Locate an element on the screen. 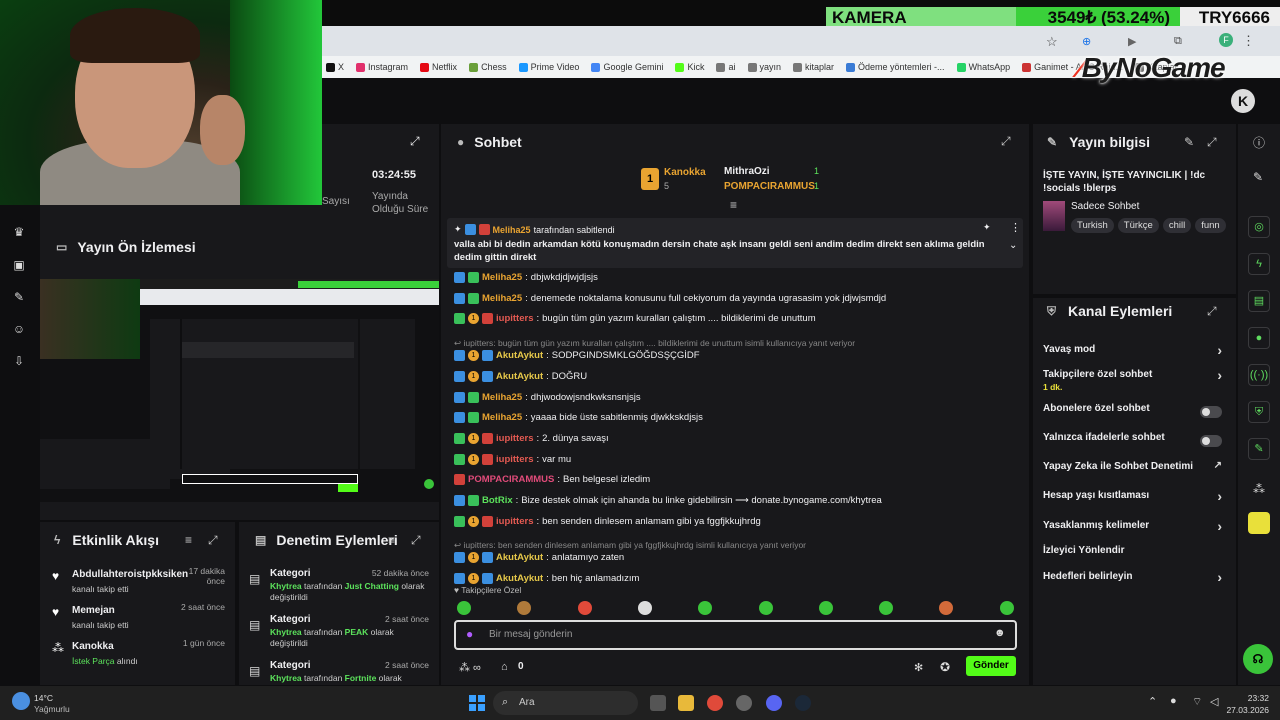 Image resolution: width=1280 pixels, height=720 pixels. chat-message: 1 AkutAykut: anlatamıyo zaten is located at coordinates (539, 558).